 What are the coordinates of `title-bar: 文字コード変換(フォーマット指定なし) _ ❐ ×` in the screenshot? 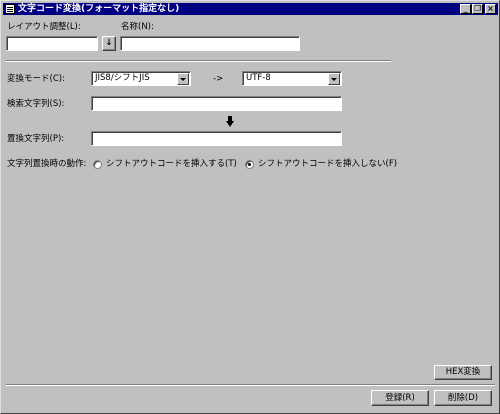 It's located at (250, 9).